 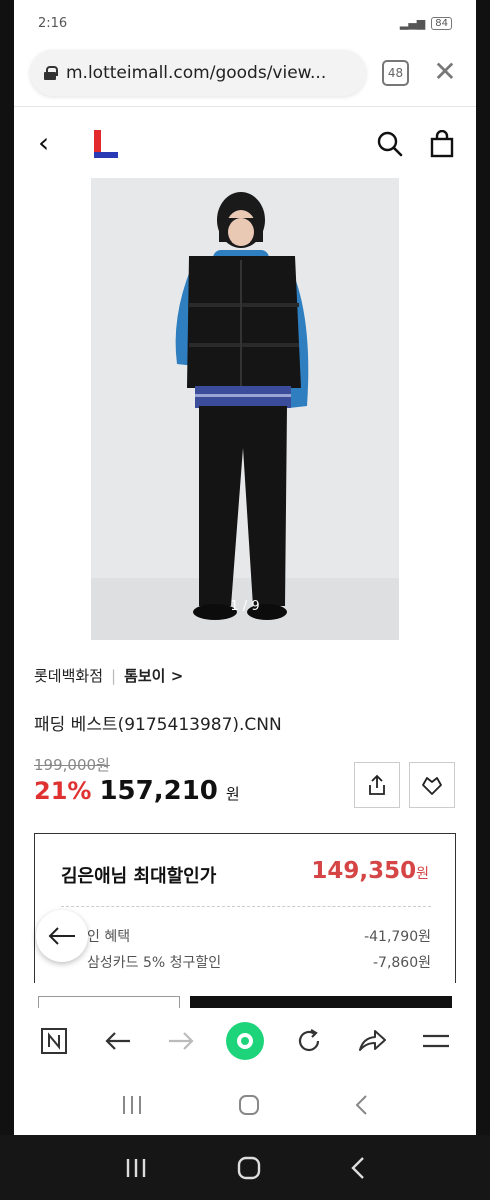 I want to click on wishlist-button, so click(x=432, y=785).